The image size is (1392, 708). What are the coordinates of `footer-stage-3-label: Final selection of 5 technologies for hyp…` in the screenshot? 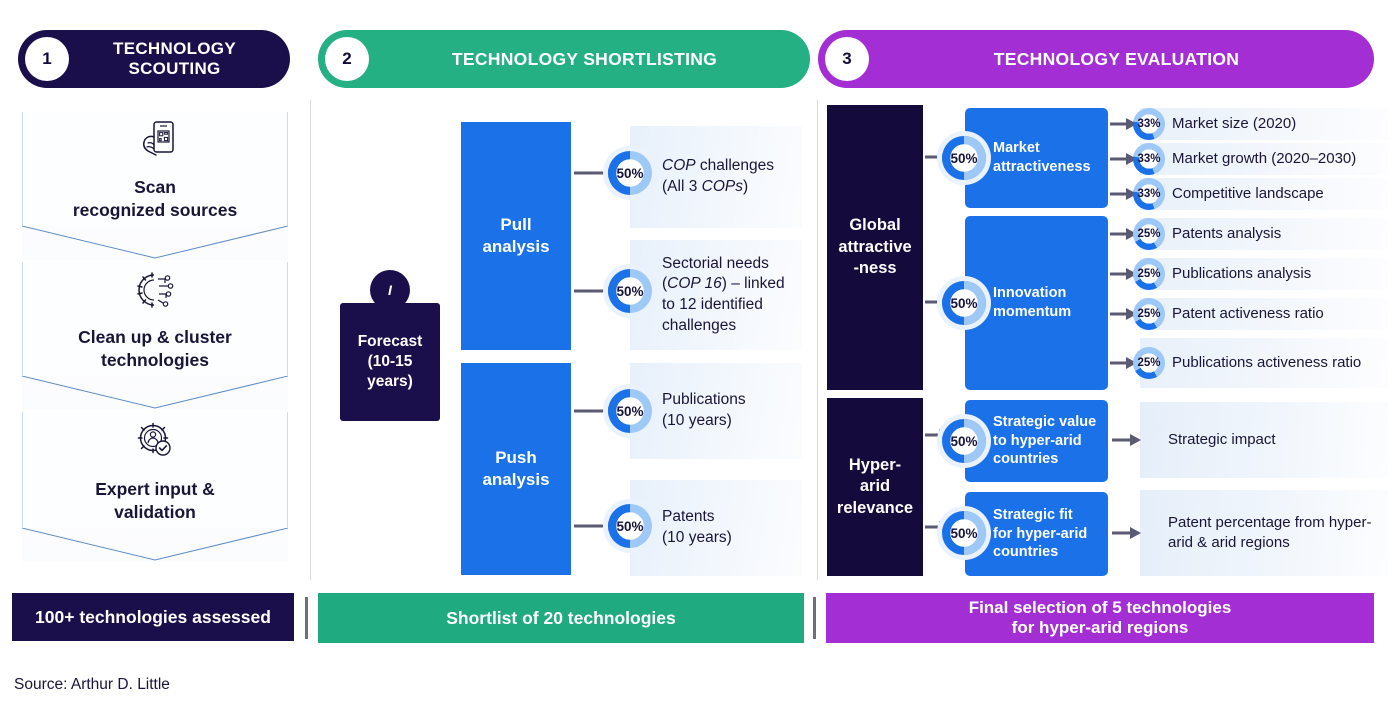 It's located at (1100, 617).